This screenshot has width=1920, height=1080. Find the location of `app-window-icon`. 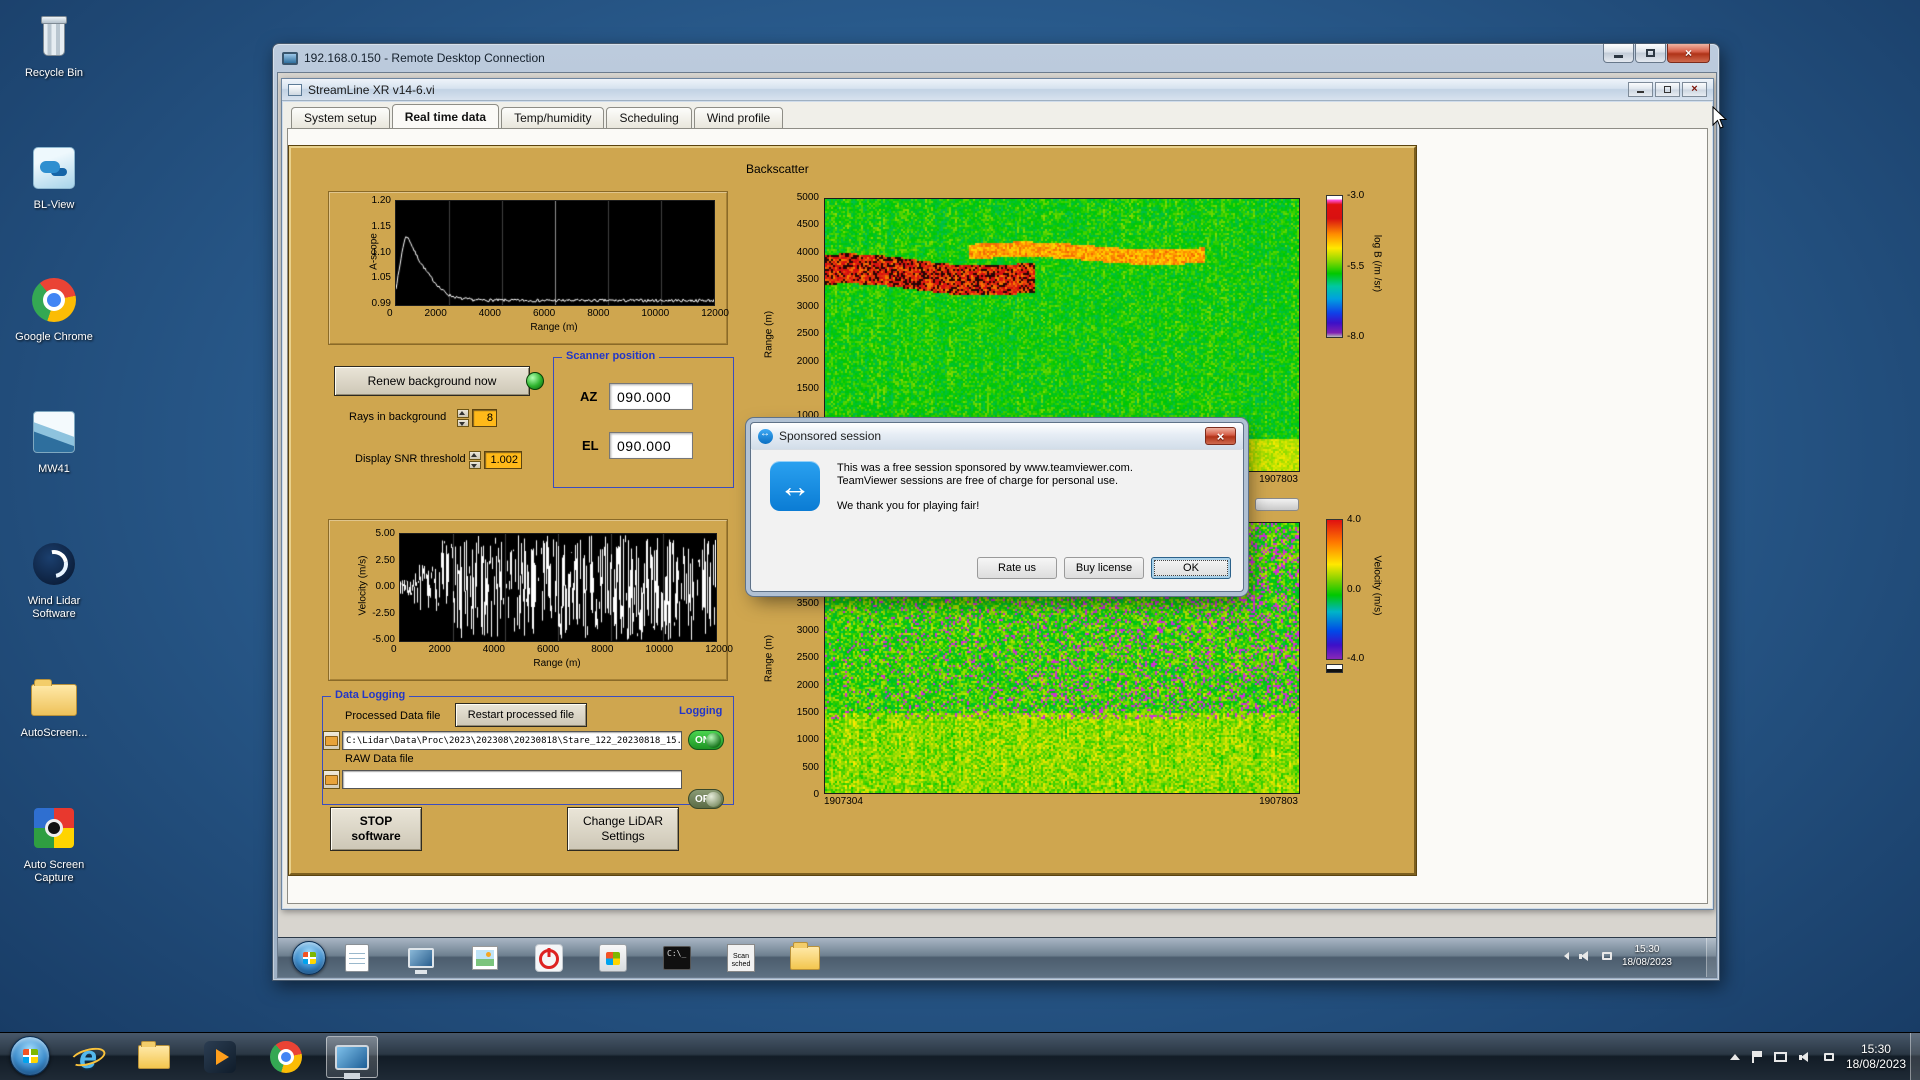

app-window-icon is located at coordinates (295, 89).